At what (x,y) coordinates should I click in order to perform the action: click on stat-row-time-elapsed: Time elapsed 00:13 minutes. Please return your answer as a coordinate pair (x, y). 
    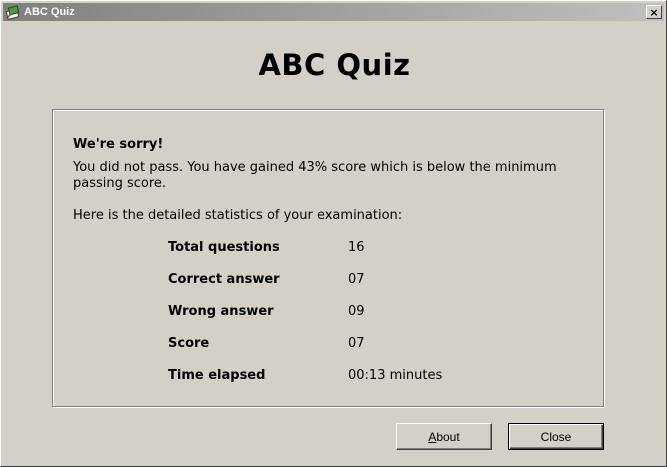
    Looking at the image, I should click on (328, 384).